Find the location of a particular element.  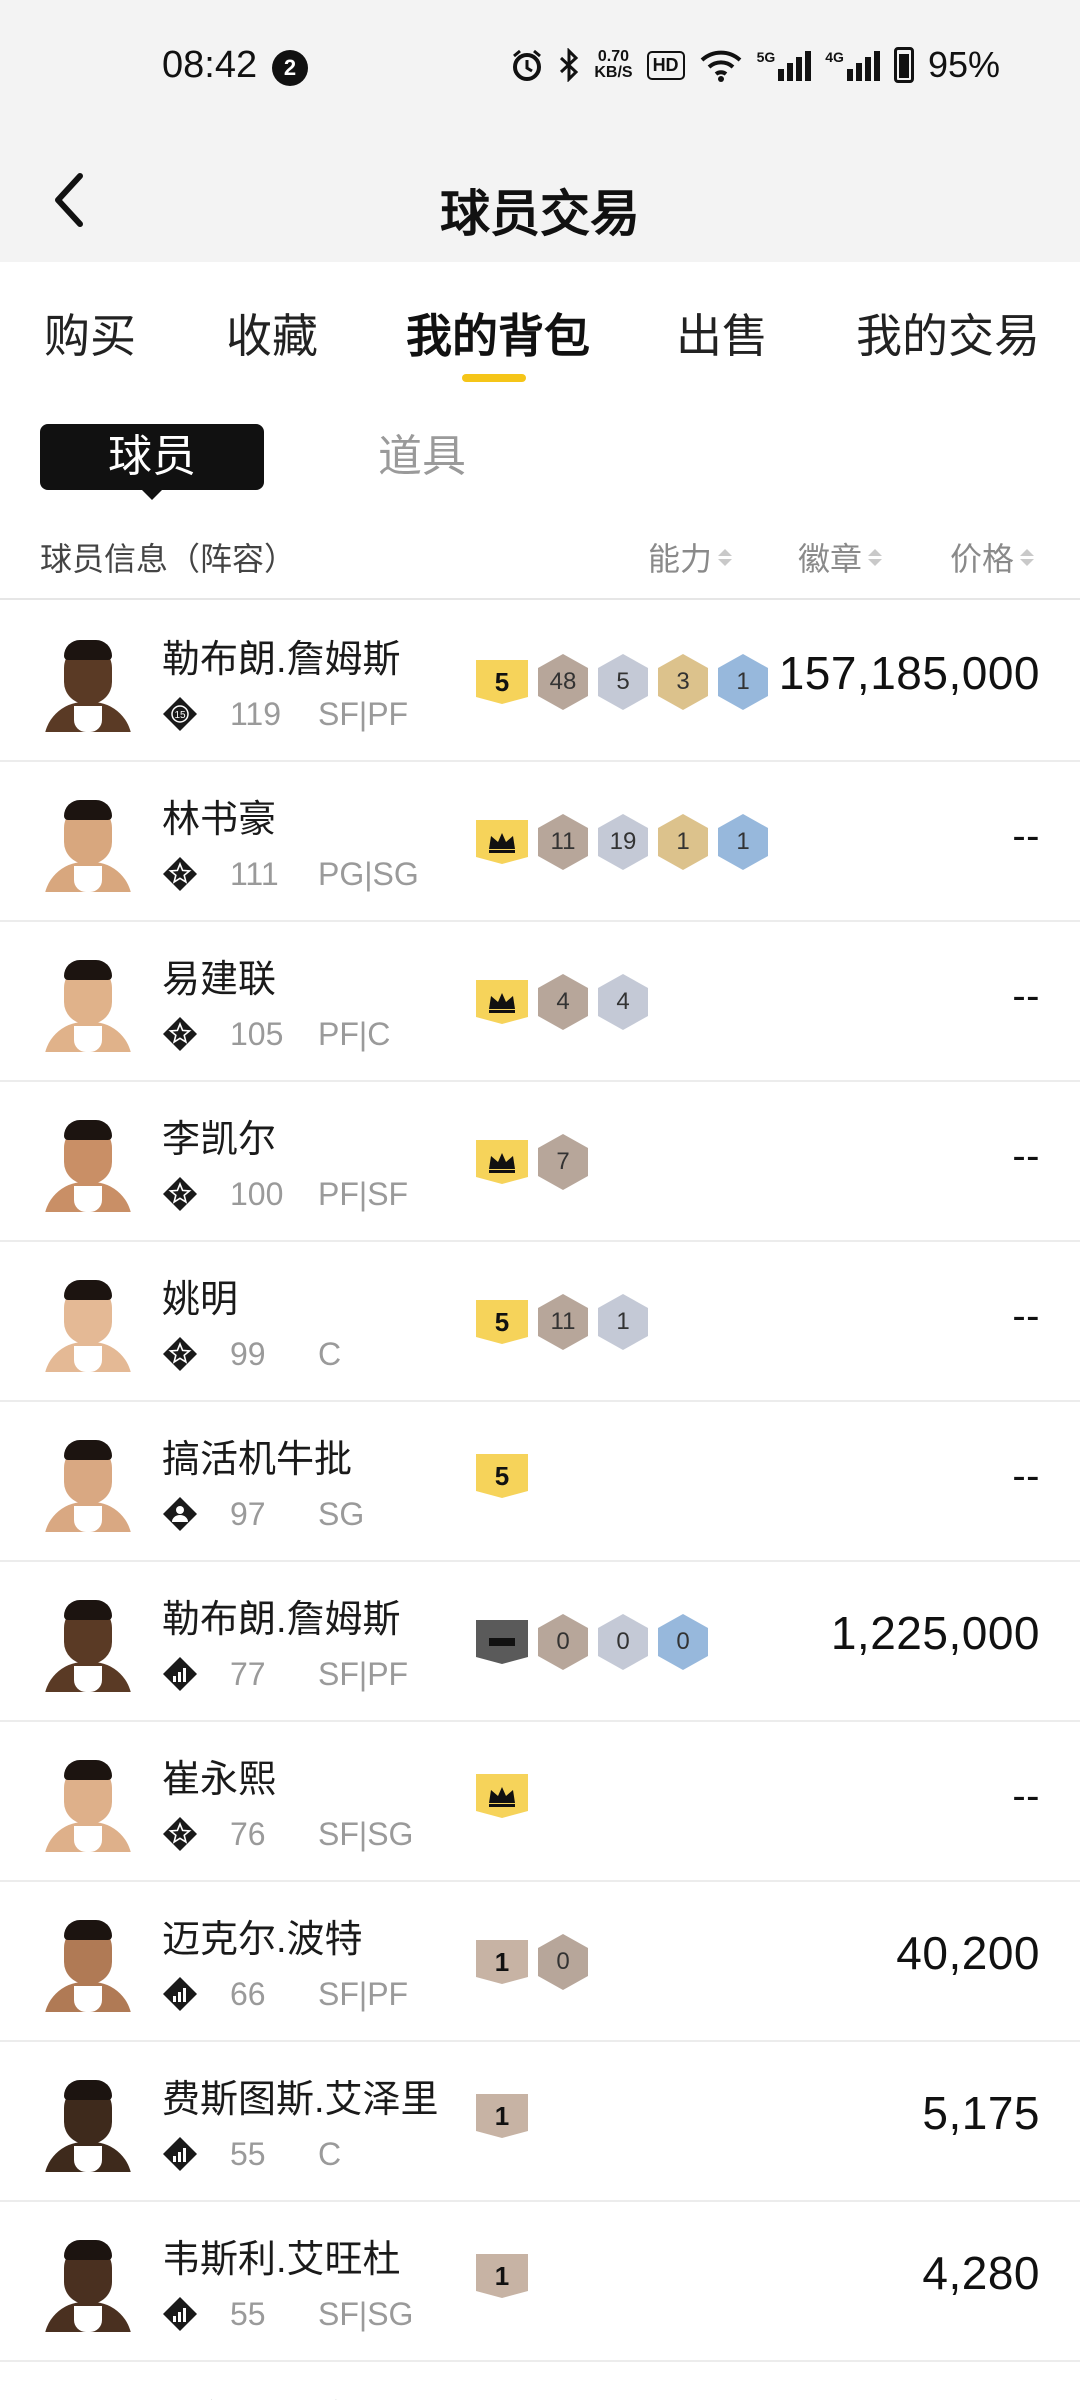

sort-badge: 徽章 is located at coordinates (840, 557).